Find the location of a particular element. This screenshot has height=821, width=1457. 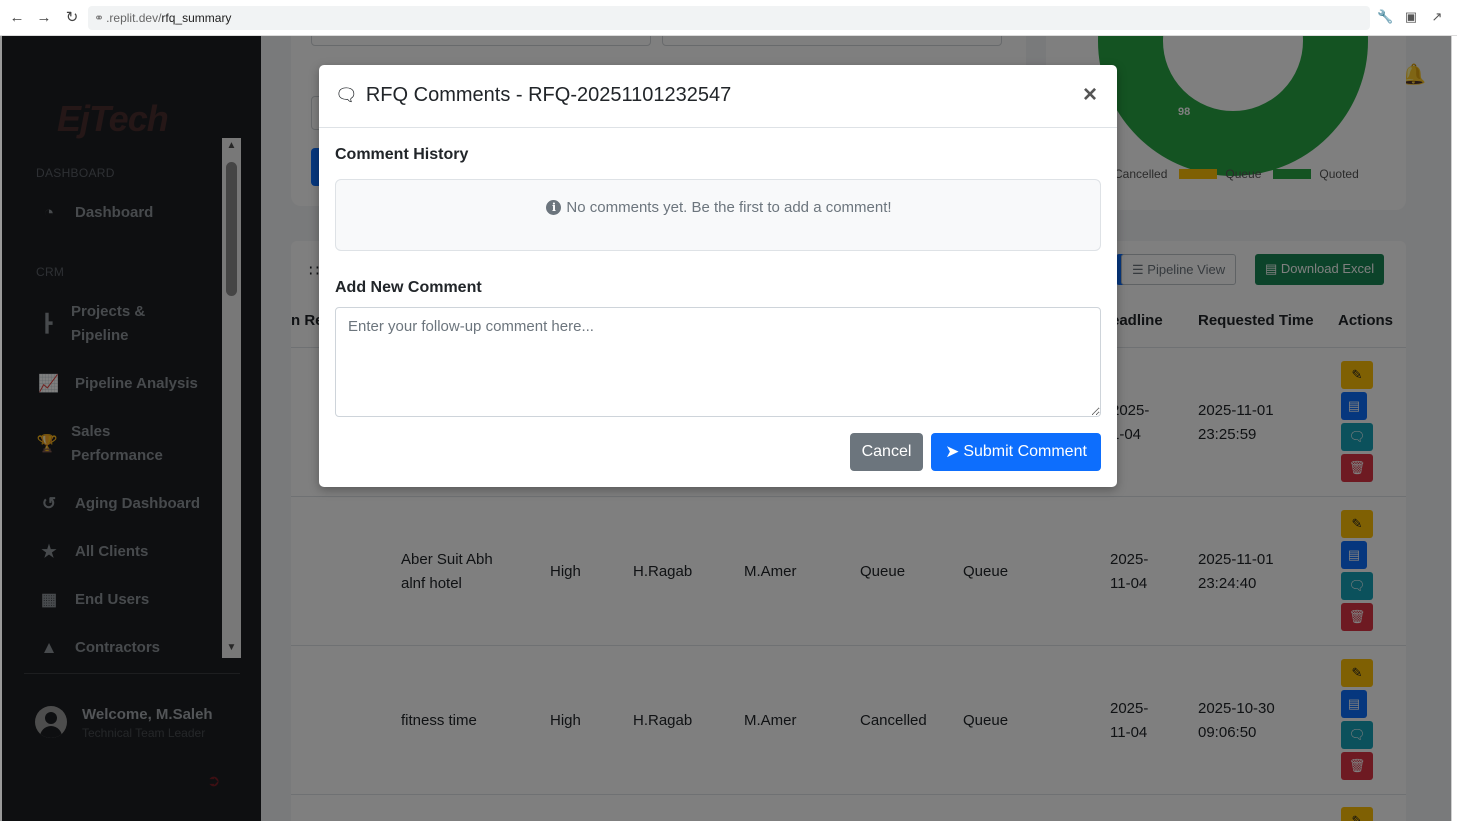

browser-toolbar: ← → ↻ ⚭ .replit.dev/rfq_summary 🔧 ▣ ↗ is located at coordinates (728, 18).